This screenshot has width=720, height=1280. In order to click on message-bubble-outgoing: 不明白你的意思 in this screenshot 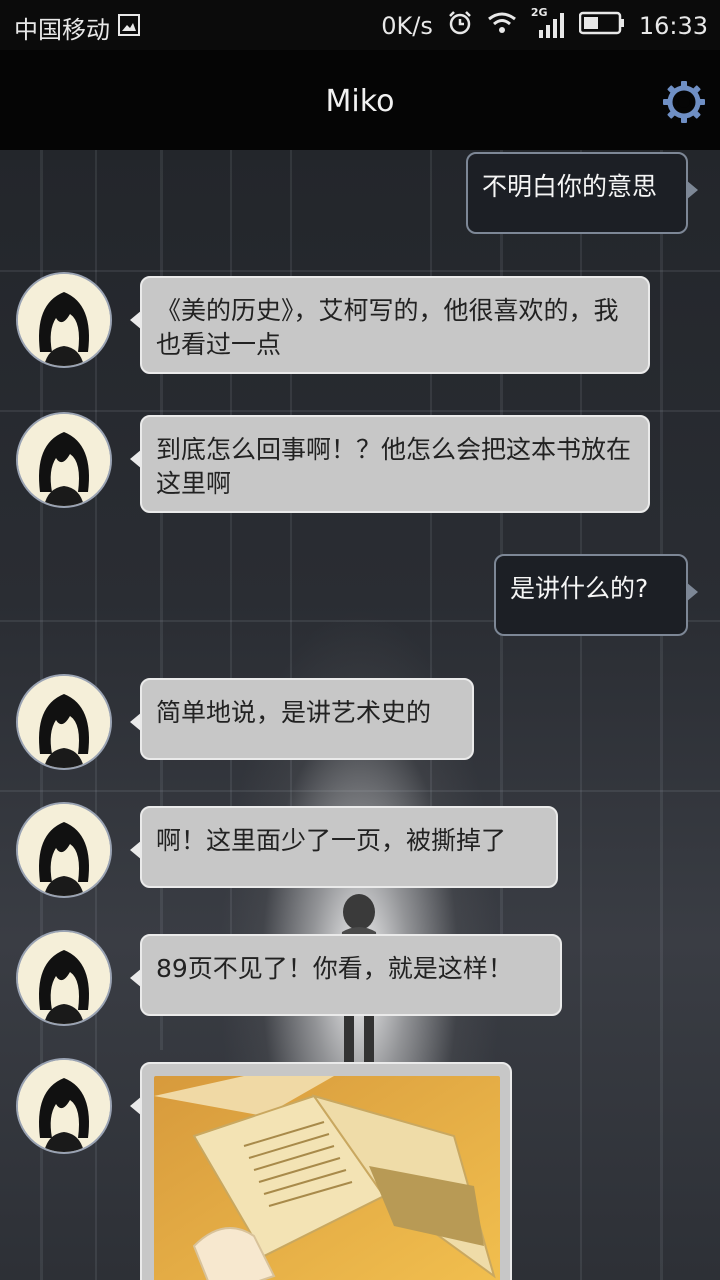, I will do `click(582, 193)`.